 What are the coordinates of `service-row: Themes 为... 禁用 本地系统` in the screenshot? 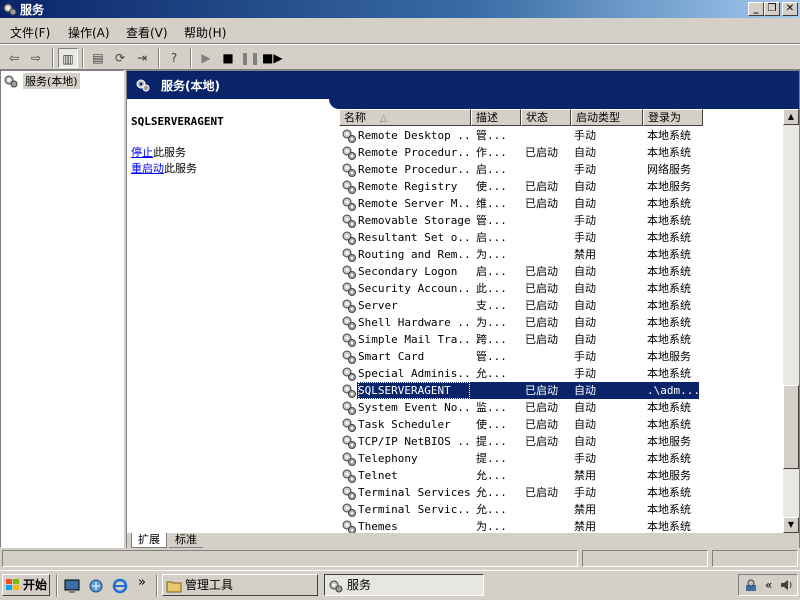 It's located at (559, 525).